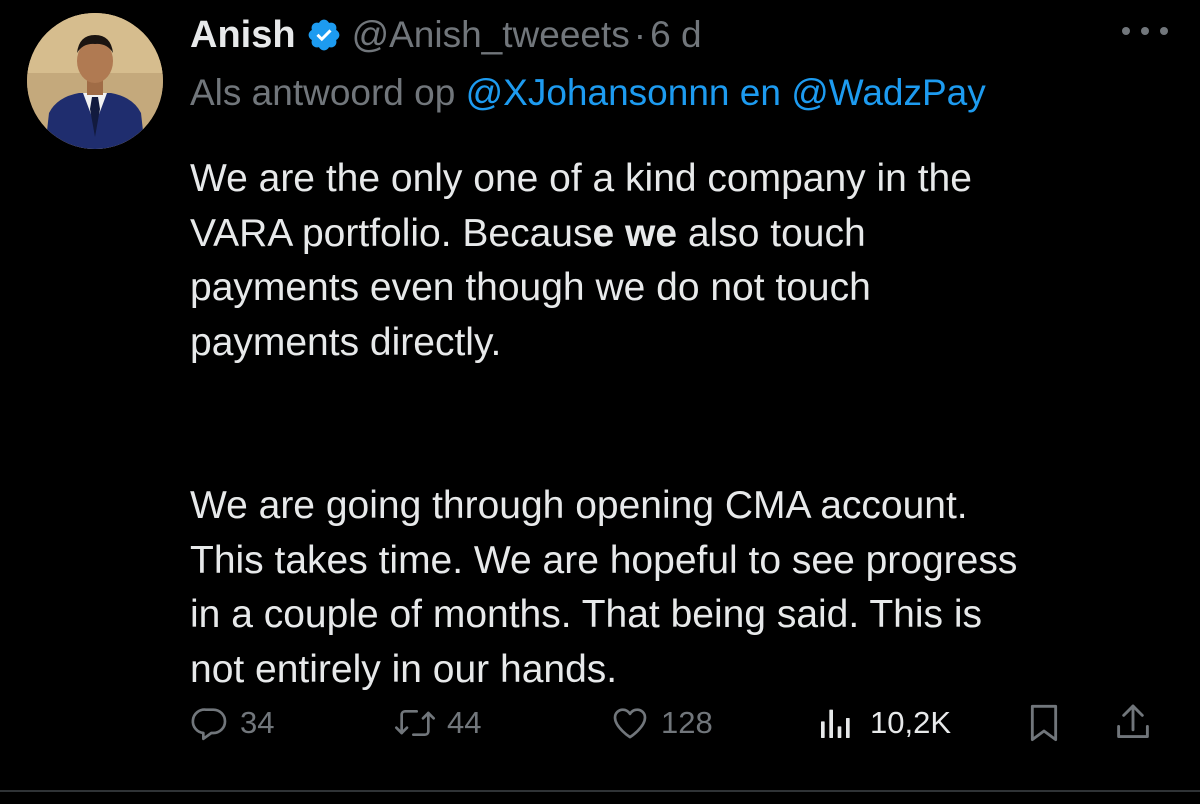 The image size is (1200, 804). I want to click on reply-count: 34, so click(257, 722).